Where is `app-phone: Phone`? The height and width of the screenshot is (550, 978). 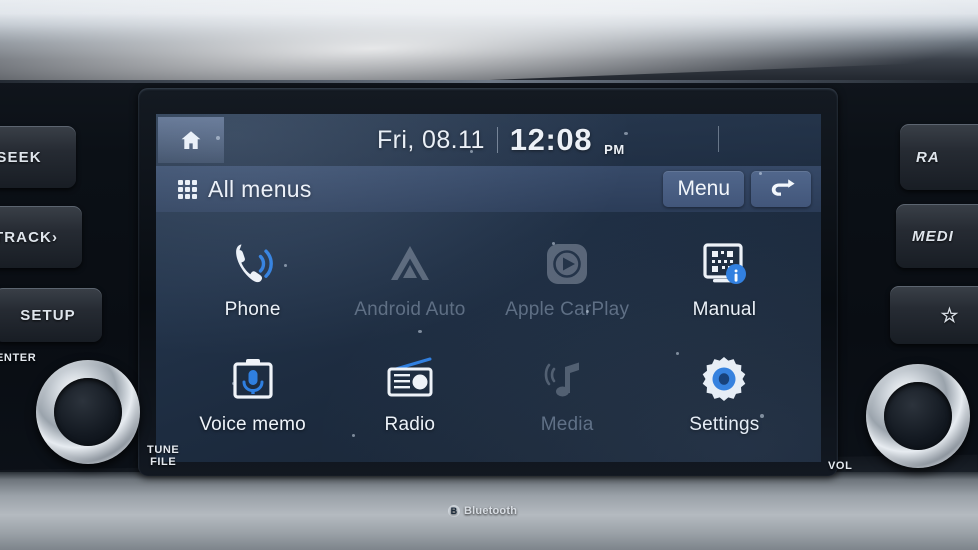
app-phone: Phone is located at coordinates (252, 279).